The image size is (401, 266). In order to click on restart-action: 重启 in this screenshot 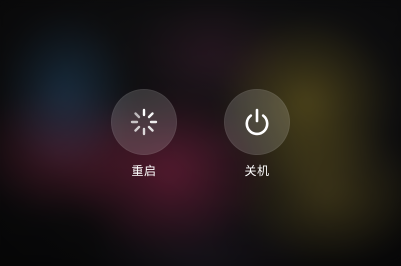, I will do `click(144, 134)`.